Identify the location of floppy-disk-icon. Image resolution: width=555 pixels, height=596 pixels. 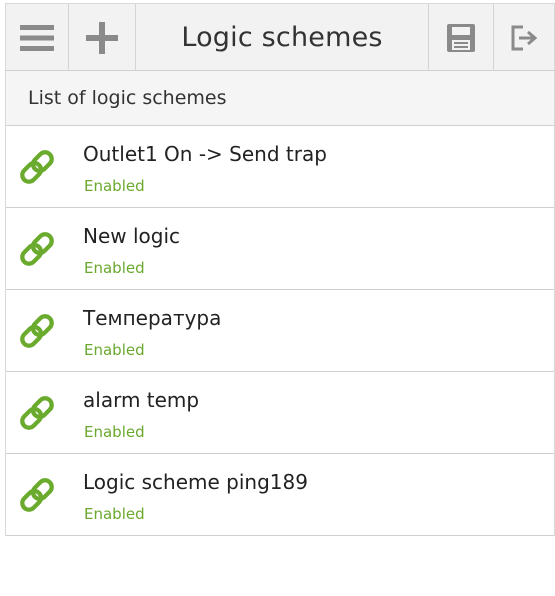
(461, 37).